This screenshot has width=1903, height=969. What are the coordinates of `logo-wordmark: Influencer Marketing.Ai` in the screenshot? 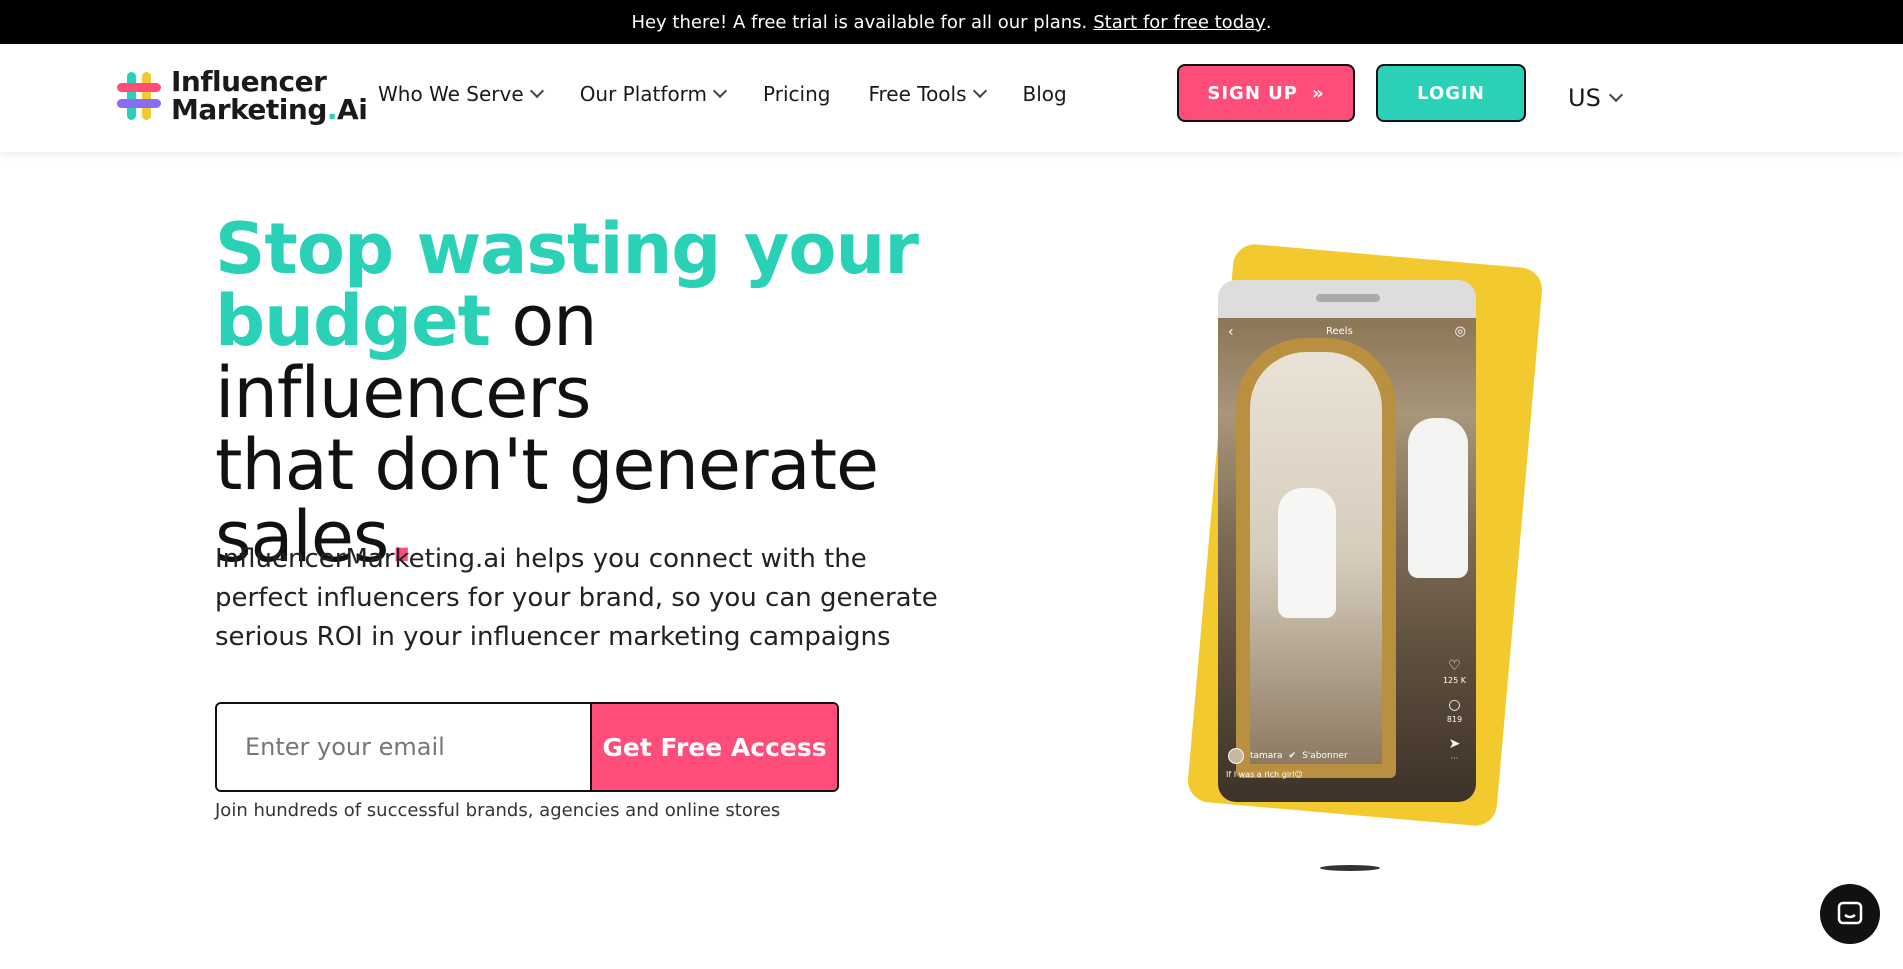 It's located at (269, 95).